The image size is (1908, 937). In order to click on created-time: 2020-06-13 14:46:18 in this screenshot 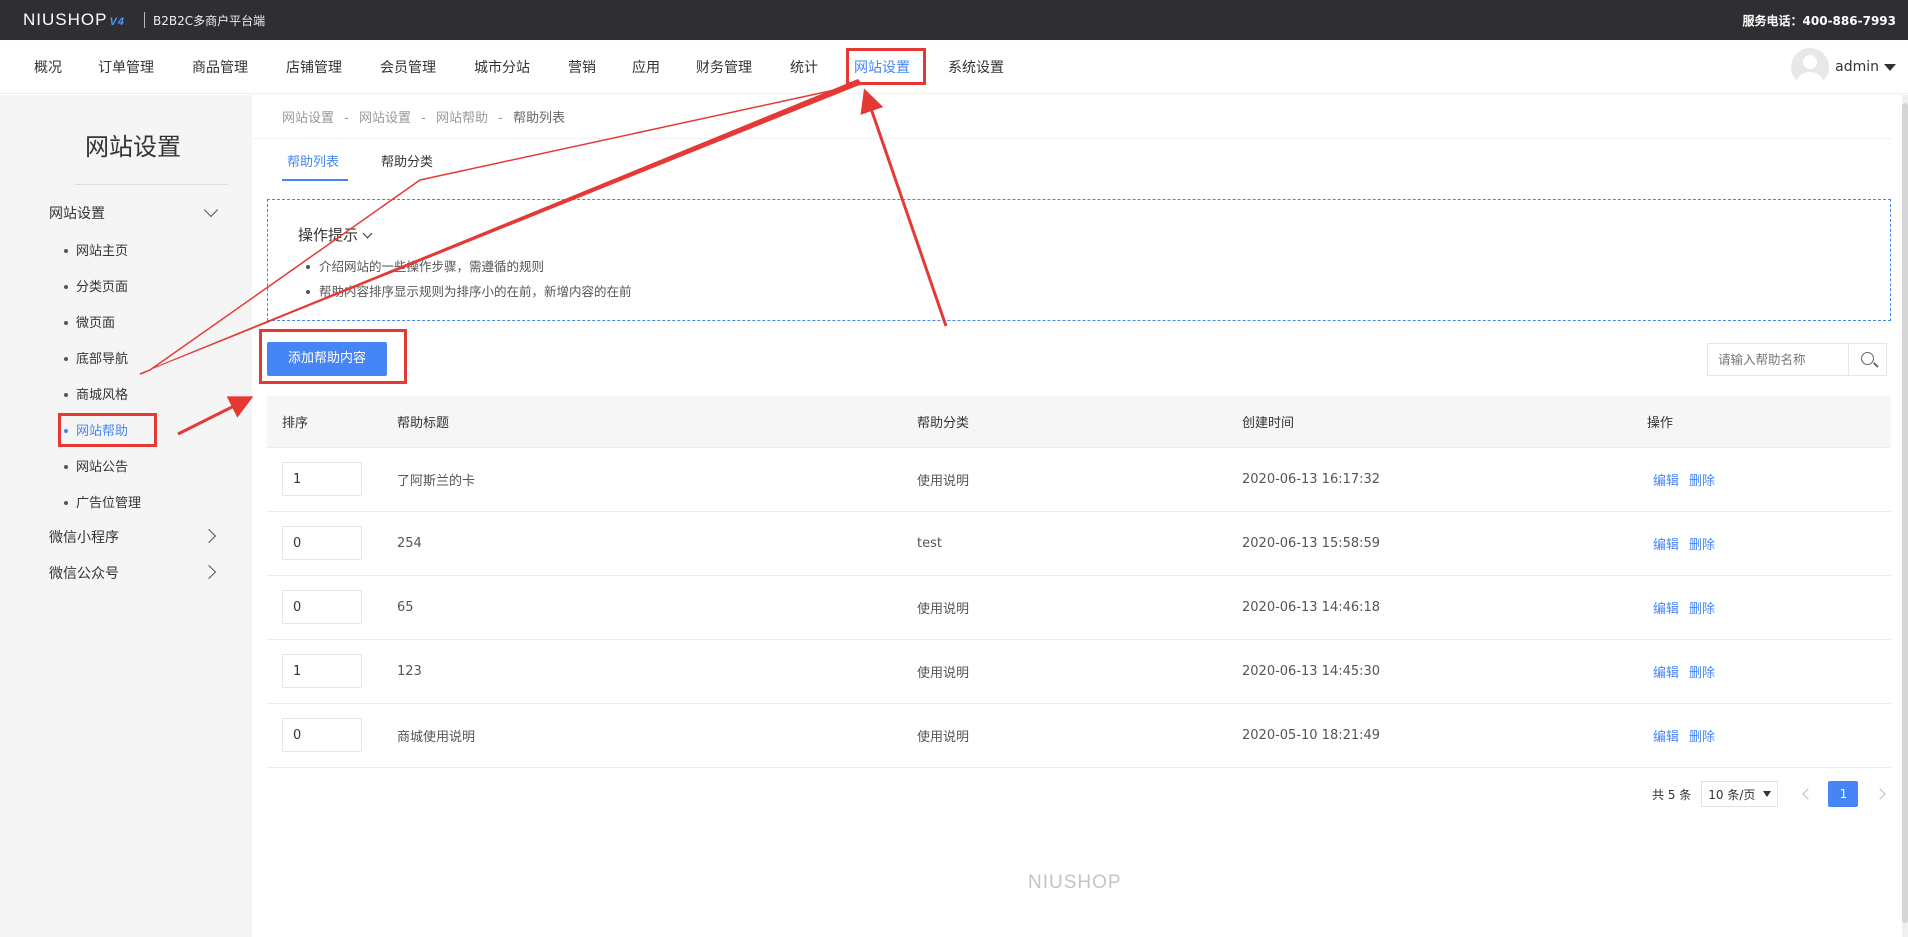, I will do `click(1444, 607)`.